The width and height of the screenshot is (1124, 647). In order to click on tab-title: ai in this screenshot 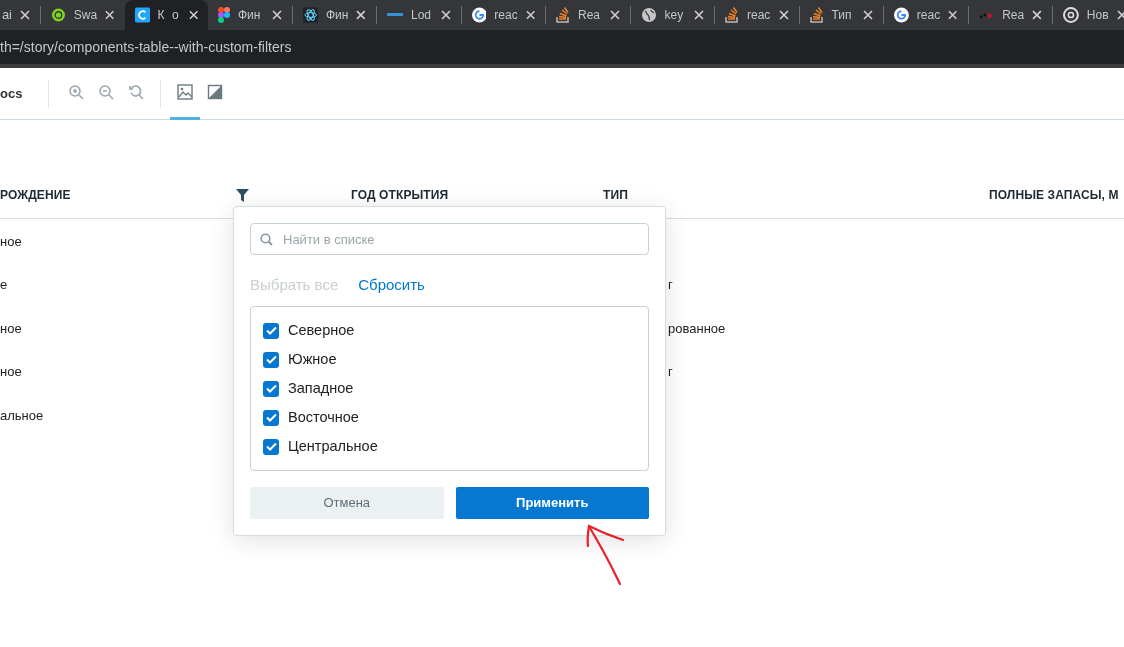, I will do `click(6, 15)`.